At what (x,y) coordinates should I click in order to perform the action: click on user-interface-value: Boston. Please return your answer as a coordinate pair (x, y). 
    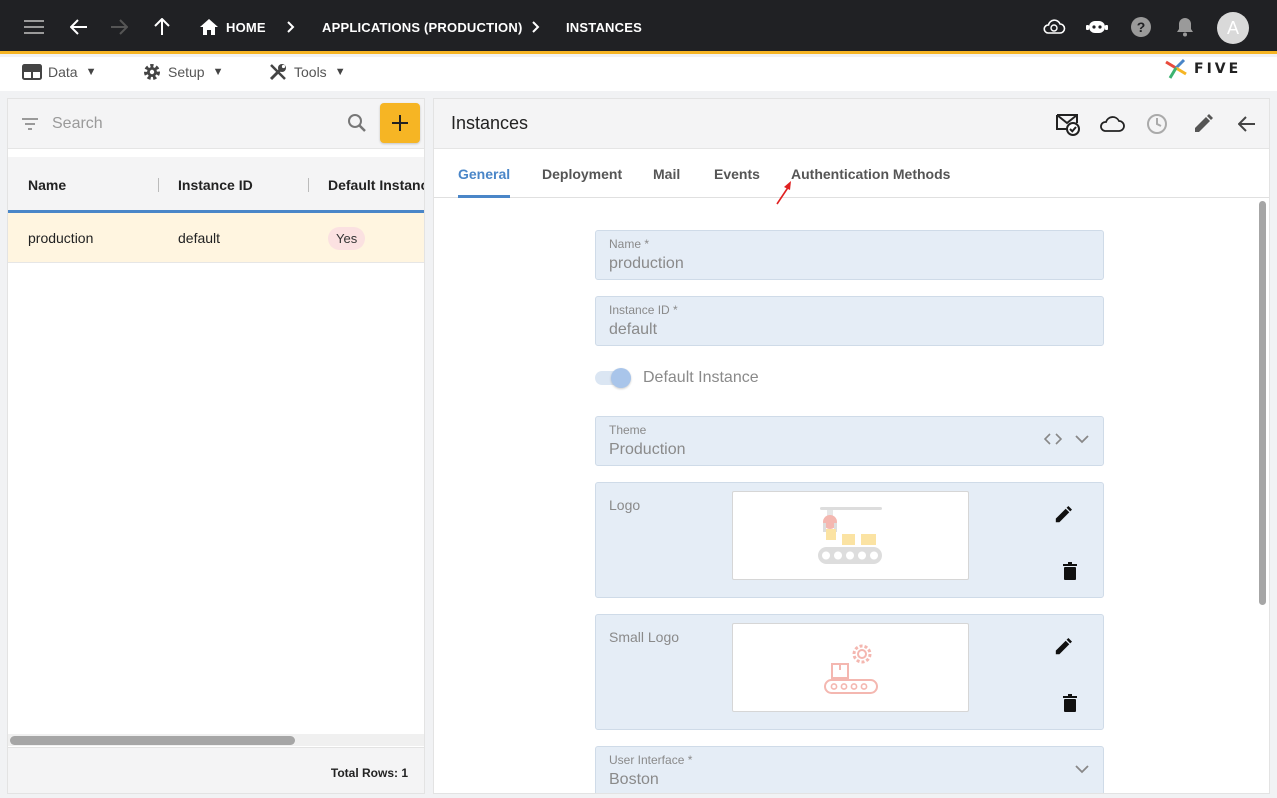
    Looking at the image, I should click on (634, 779).